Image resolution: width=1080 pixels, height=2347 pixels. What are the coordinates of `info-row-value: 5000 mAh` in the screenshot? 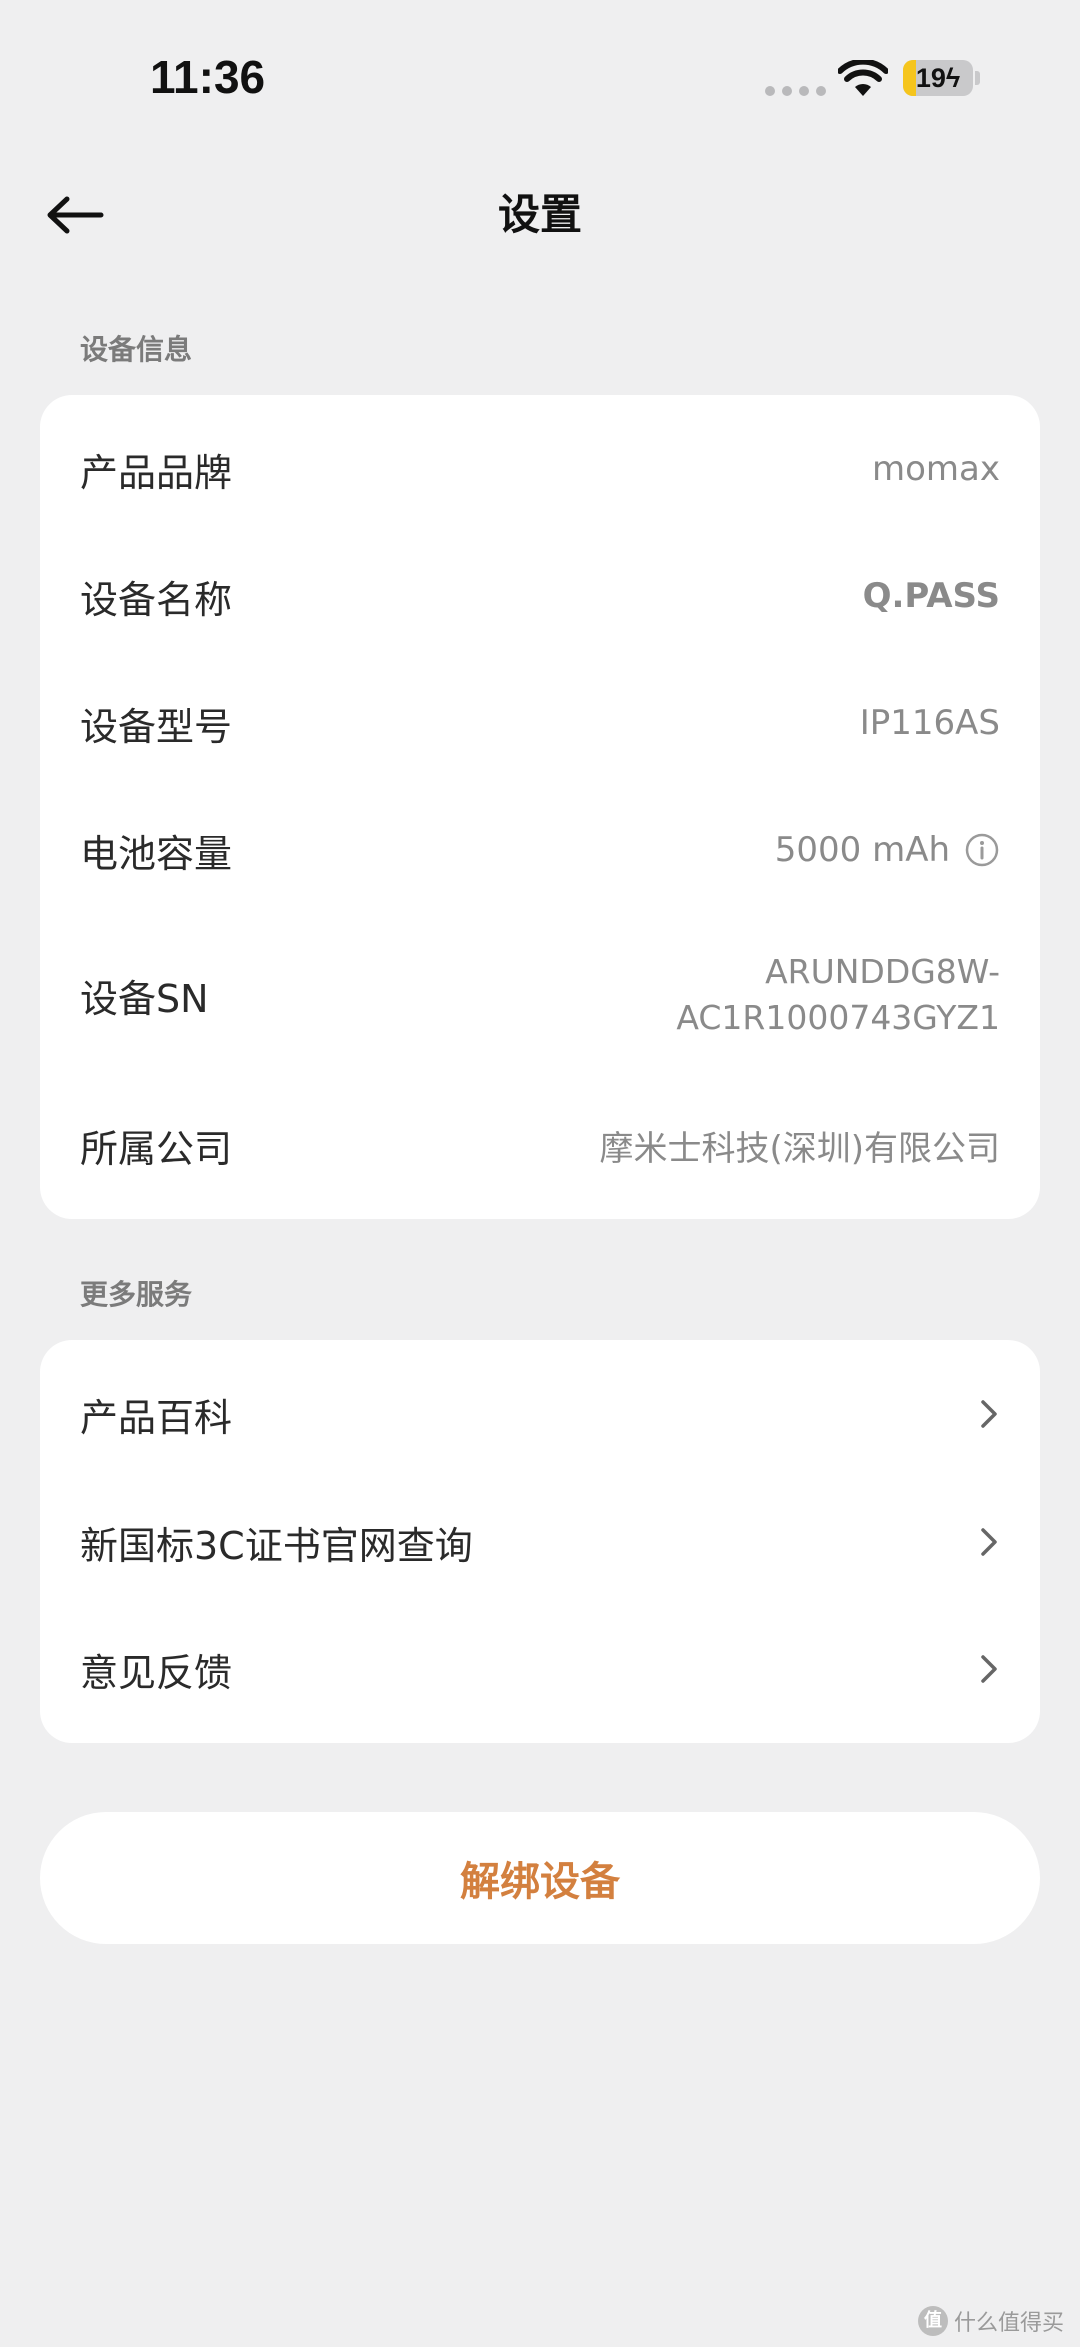 It's located at (862, 850).